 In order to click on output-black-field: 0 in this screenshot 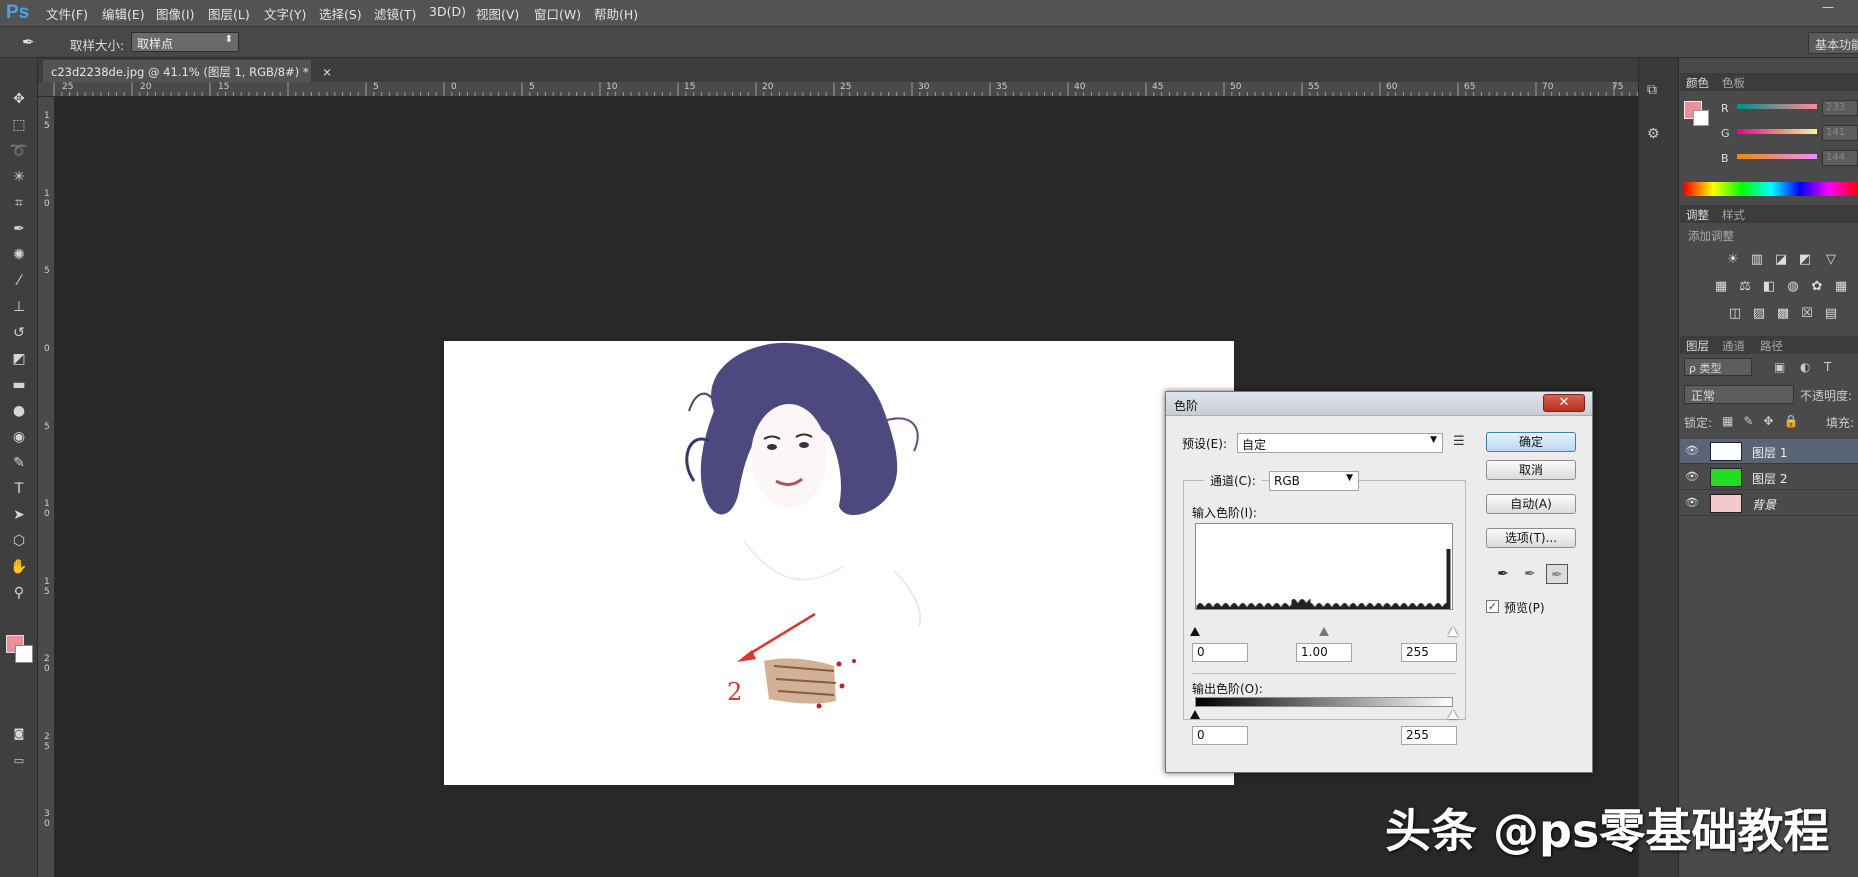, I will do `click(1220, 735)`.